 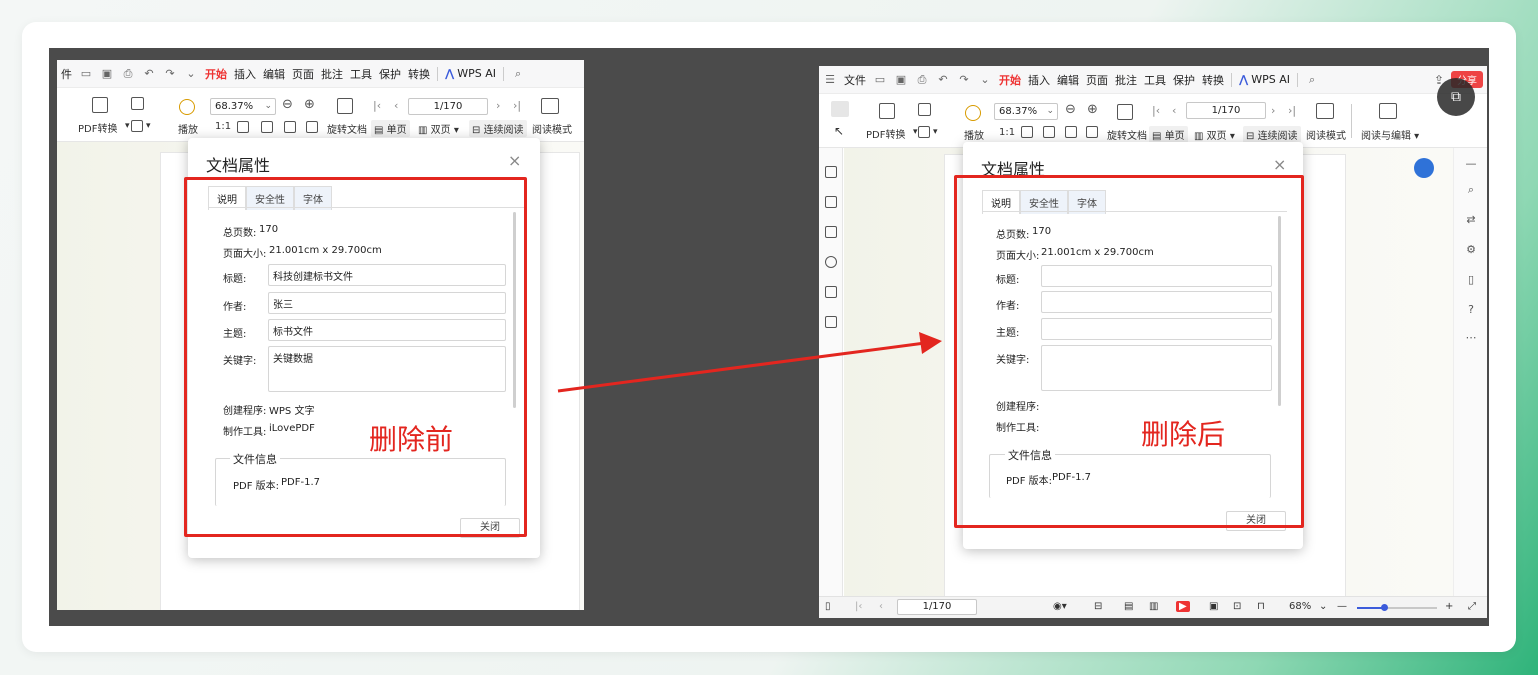 I want to click on screen-translate-icon: ⧉, so click(x=1456, y=97).